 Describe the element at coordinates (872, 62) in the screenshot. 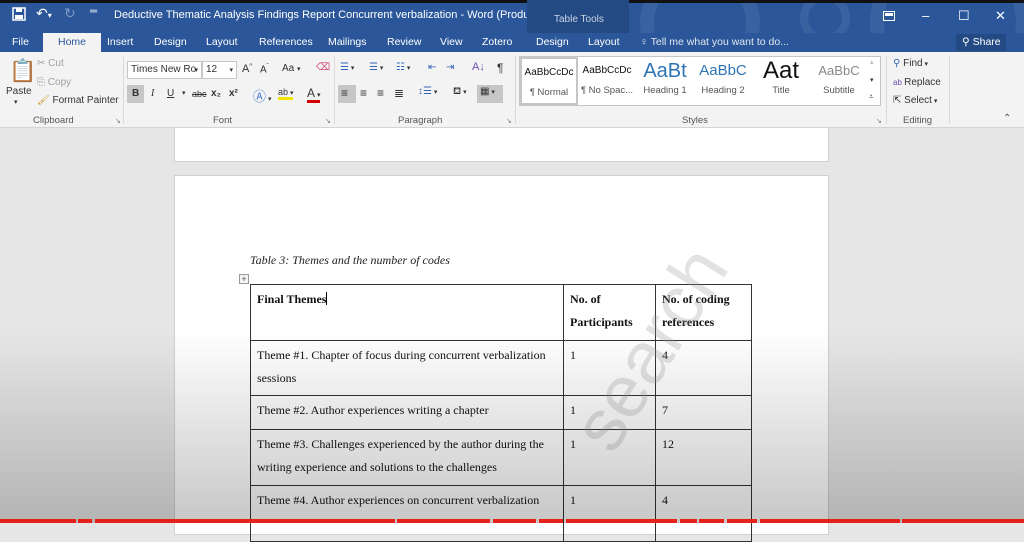

I see `gallery-scroll-up-icon: ▴` at that location.